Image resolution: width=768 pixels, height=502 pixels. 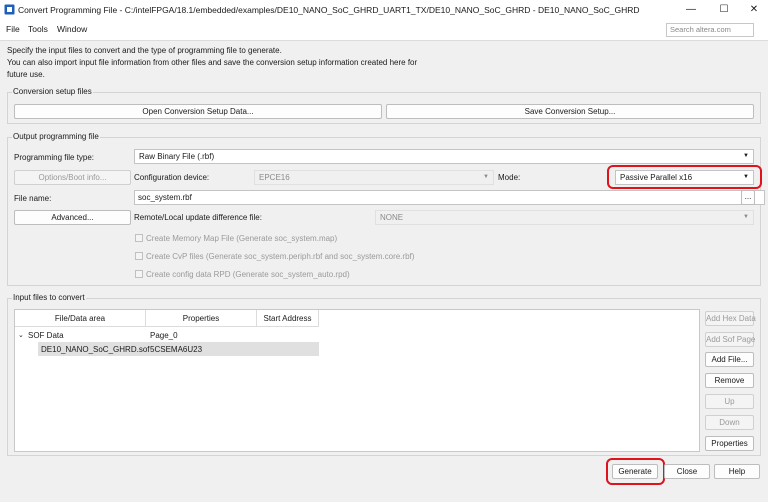 I want to click on file-name-value: soc_system.rbf, so click(x=165, y=197).